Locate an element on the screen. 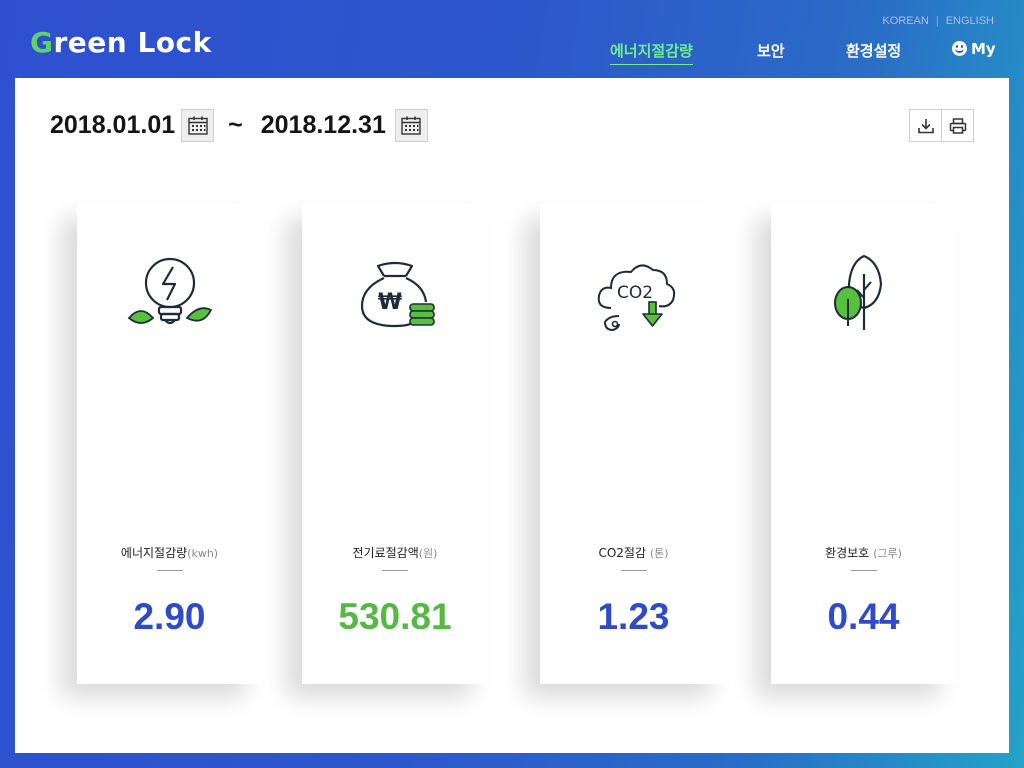  card-unit: (원) is located at coordinates (428, 553).